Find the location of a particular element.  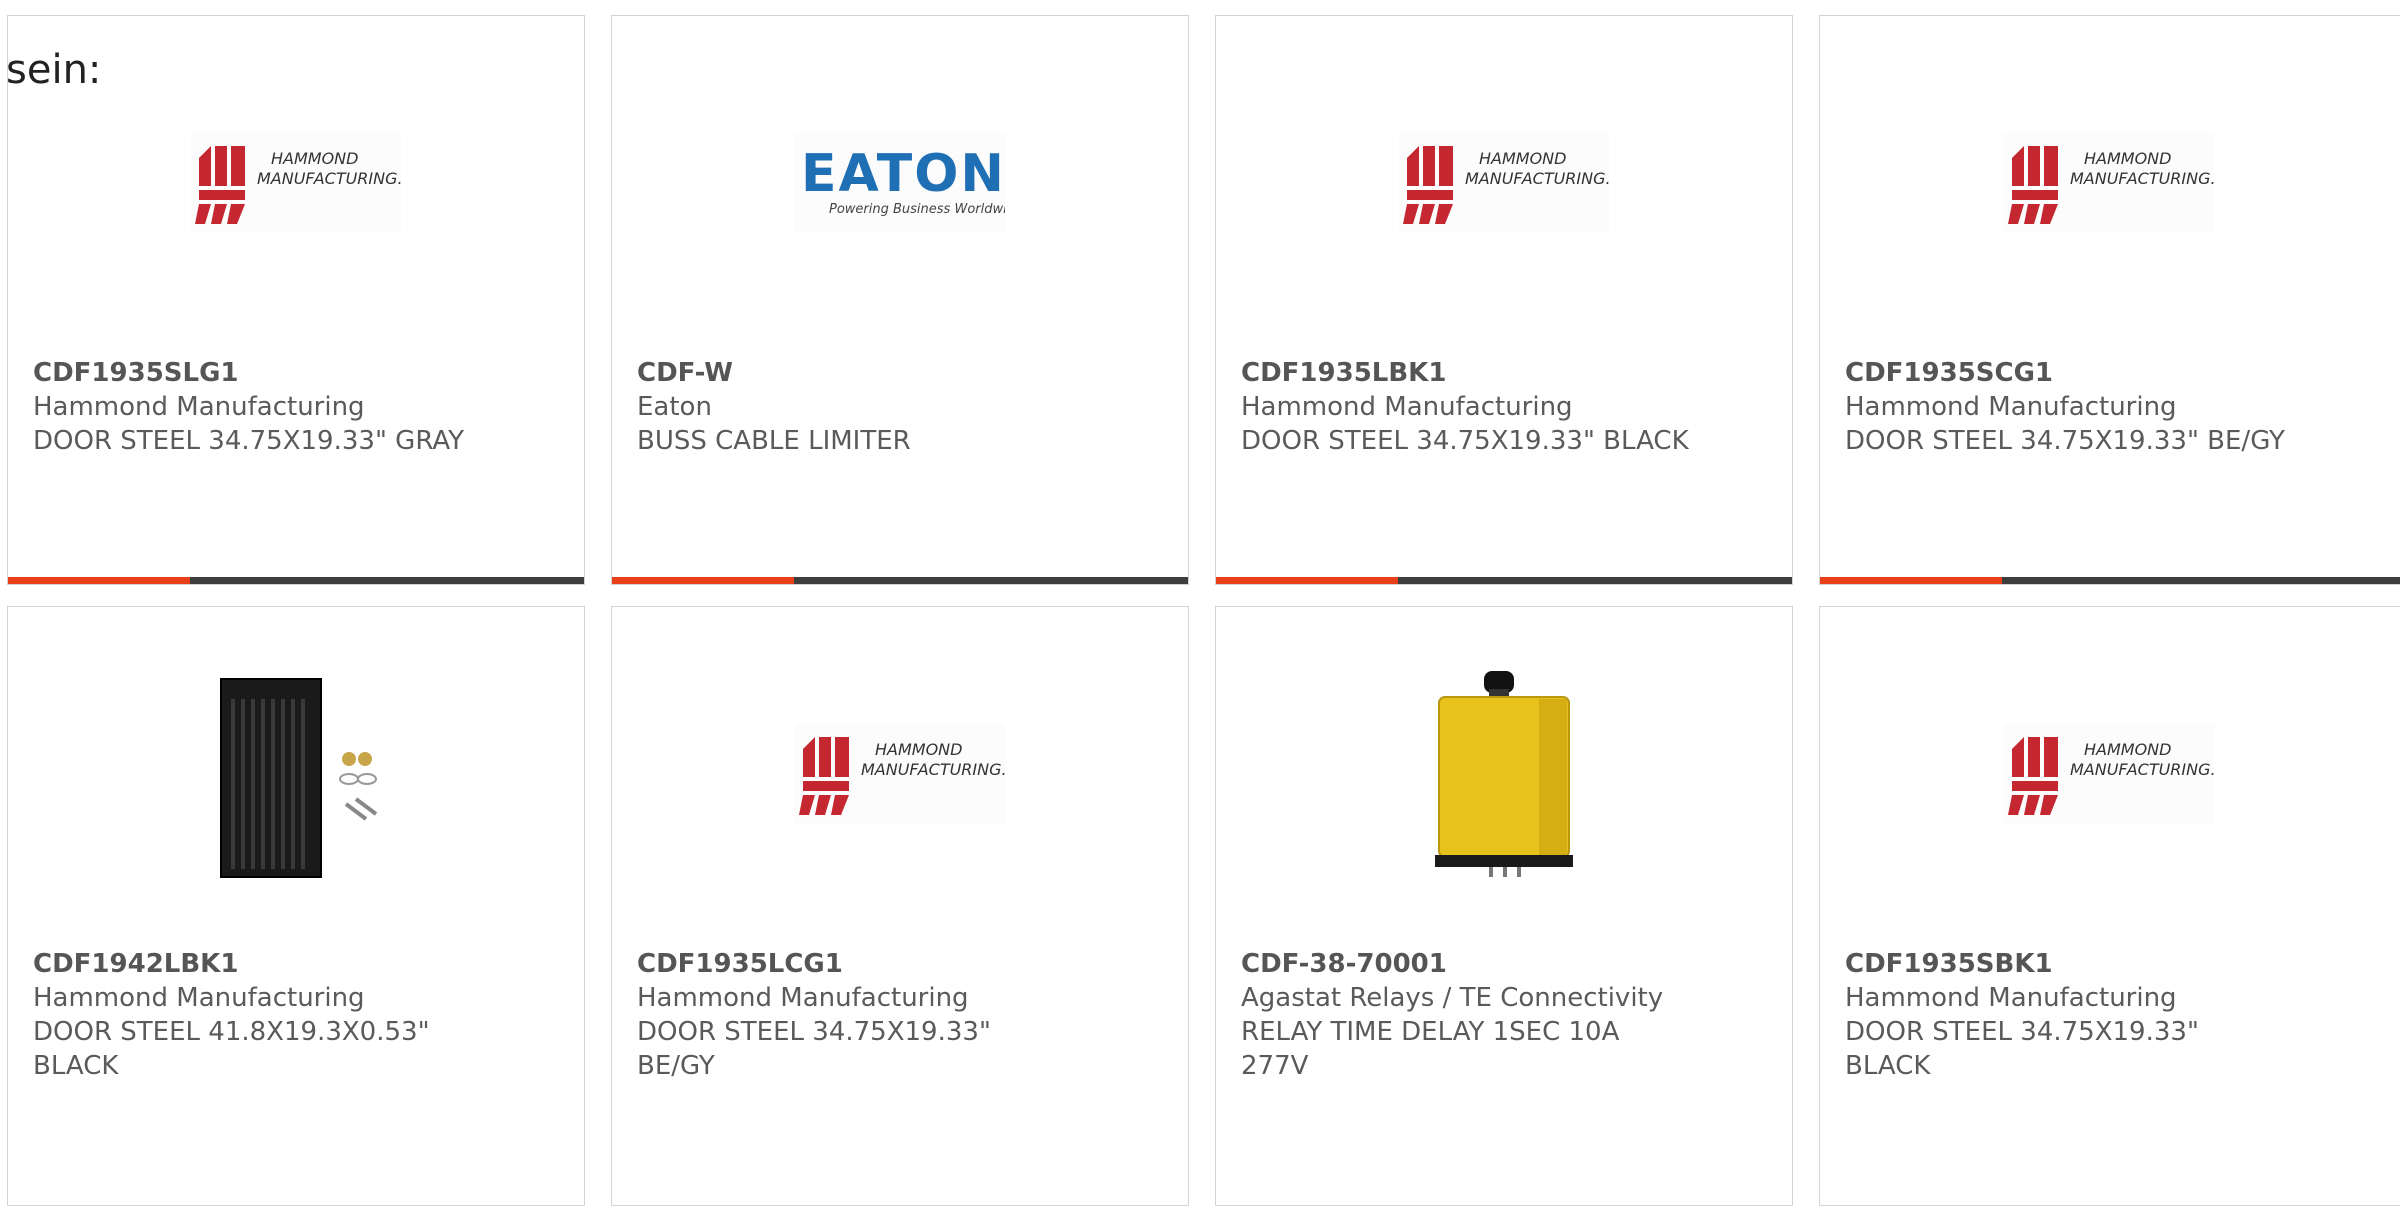

svg-text: EATON is located at coordinates (903, 174).